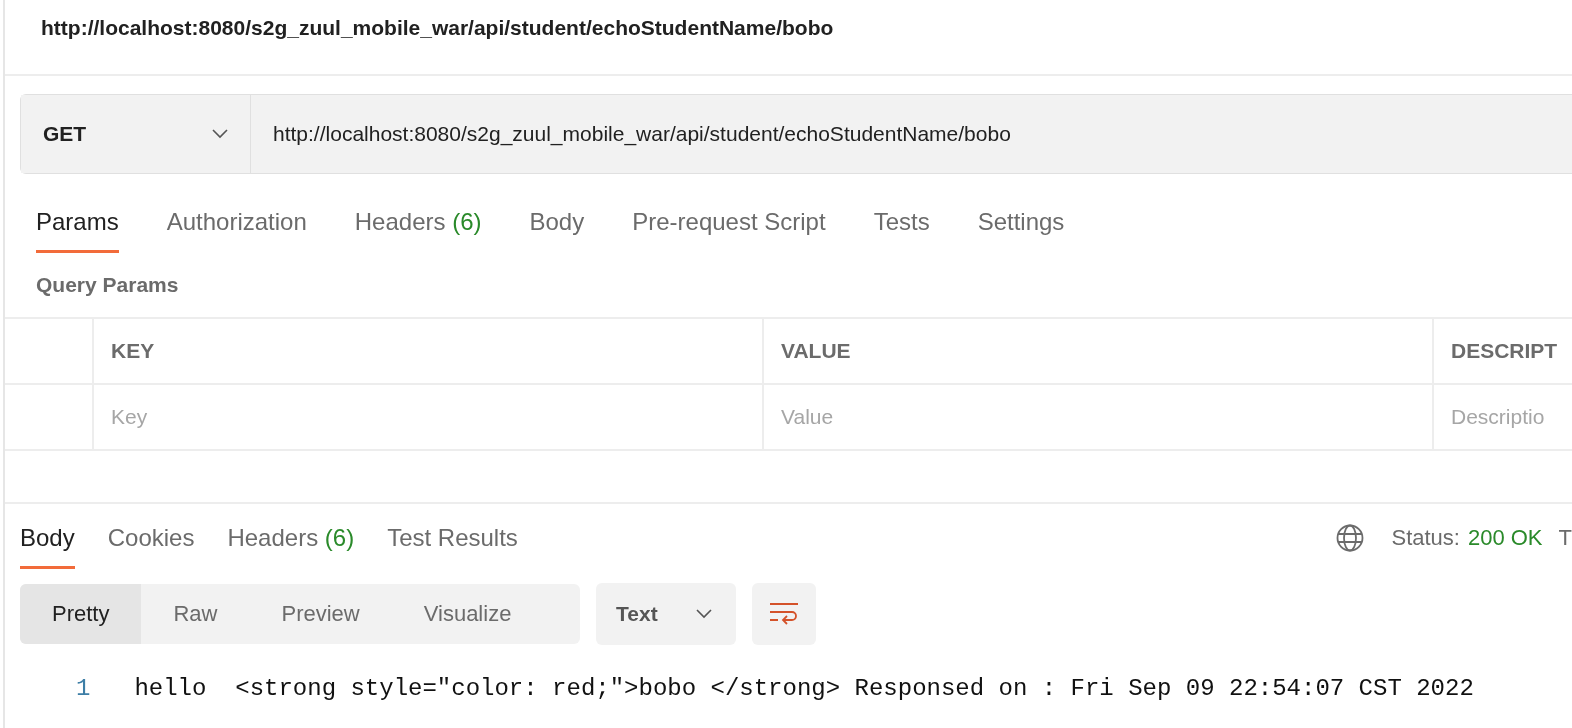 The image size is (1572, 728). What do you see at coordinates (236, 224) in the screenshot?
I see `request-tab: Authorization` at bounding box center [236, 224].